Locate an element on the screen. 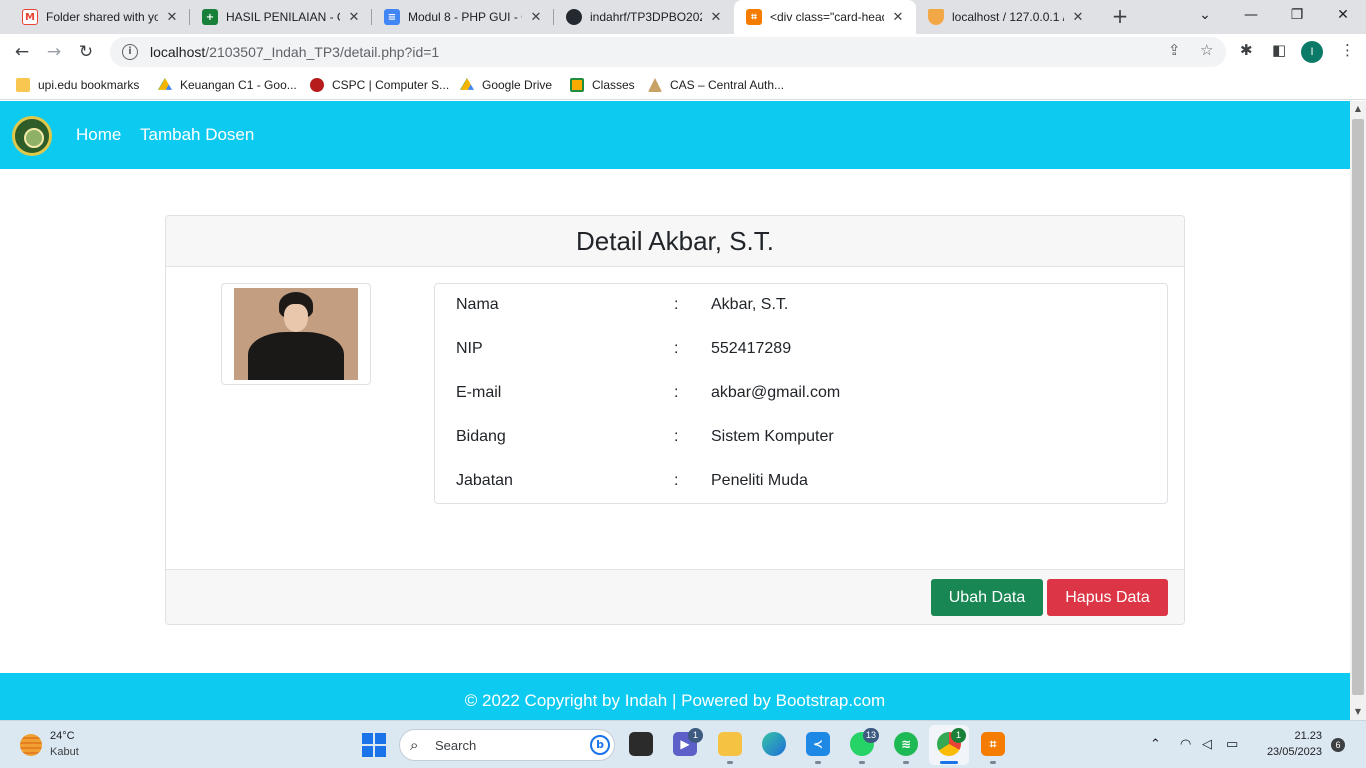  new-tab-button: + is located at coordinates (1120, 17).